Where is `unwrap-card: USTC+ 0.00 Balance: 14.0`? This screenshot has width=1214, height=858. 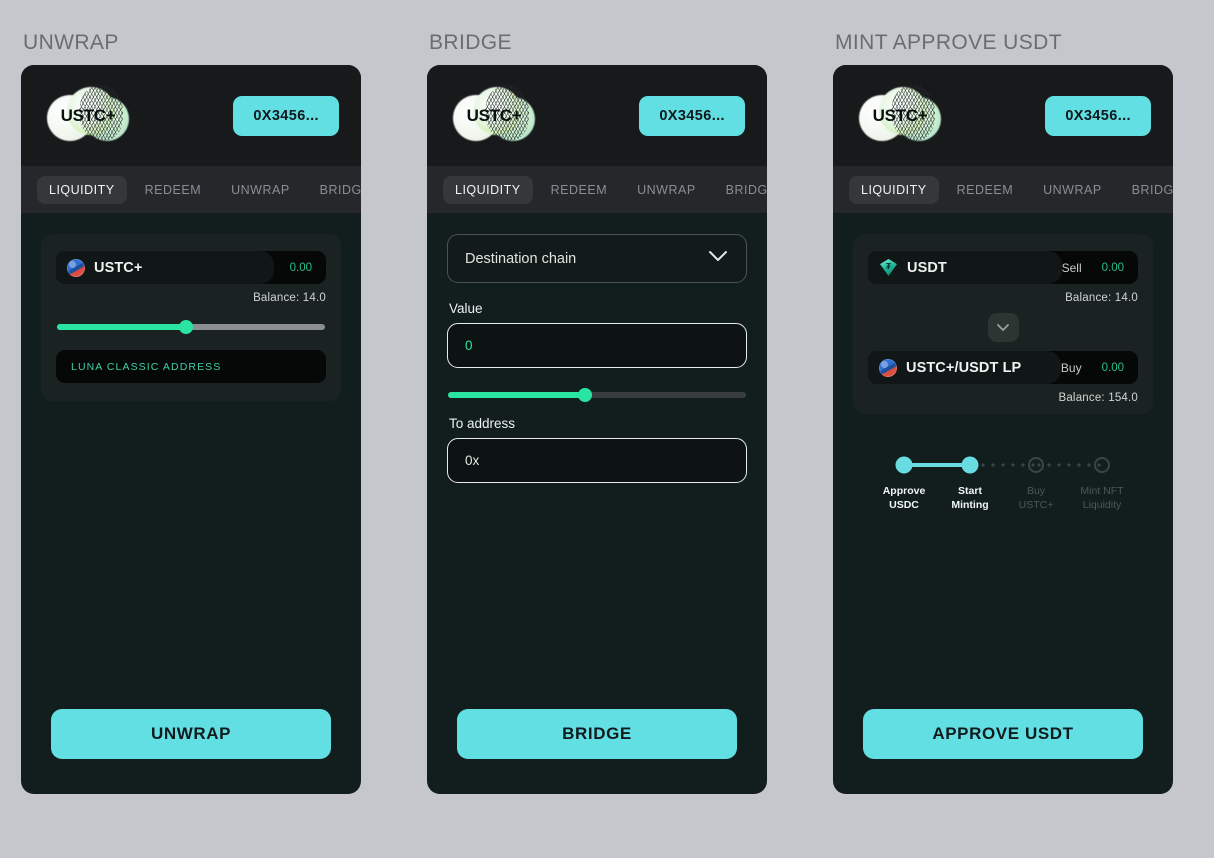
unwrap-card: USTC+ 0.00 Balance: 14.0 is located at coordinates (191, 317).